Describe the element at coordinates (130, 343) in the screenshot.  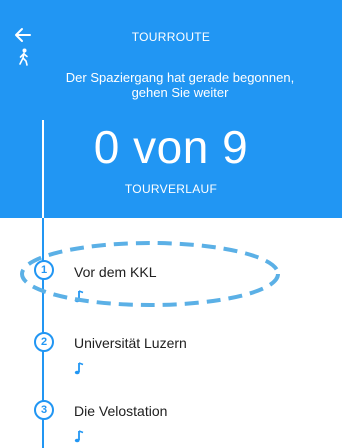
I see `stop-name: Universität Luzern` at that location.